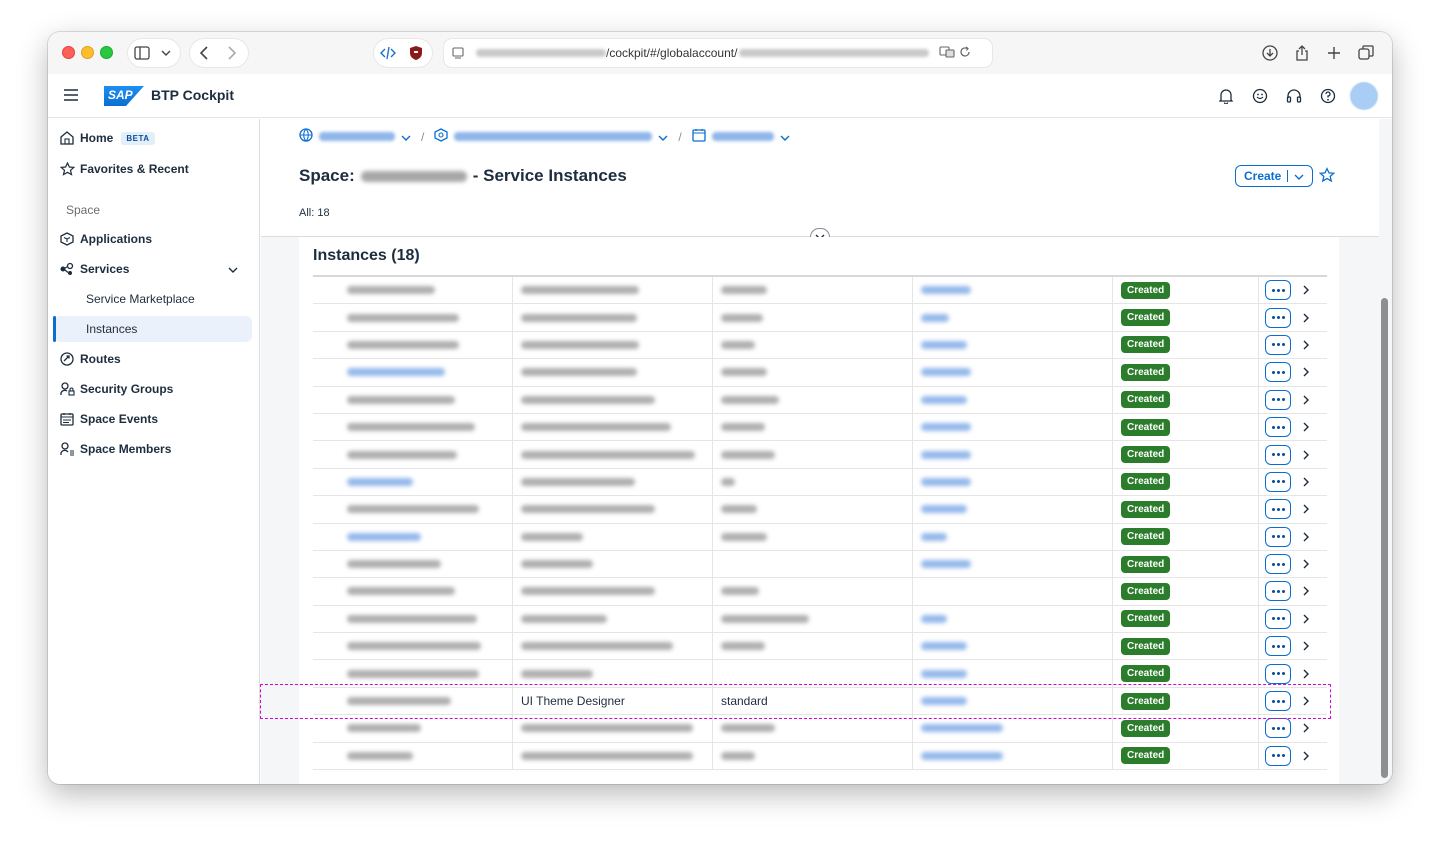 Image resolution: width=1440 pixels, height=846 pixels. I want to click on download-icon, so click(1270, 53).